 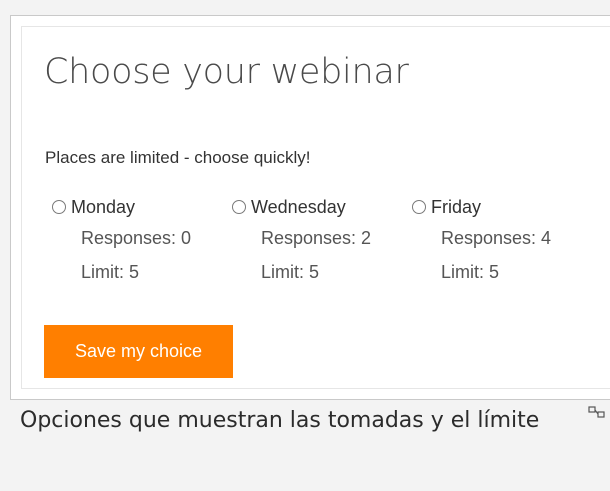 I want to click on option-friday-label: Friday, so click(x=456, y=206).